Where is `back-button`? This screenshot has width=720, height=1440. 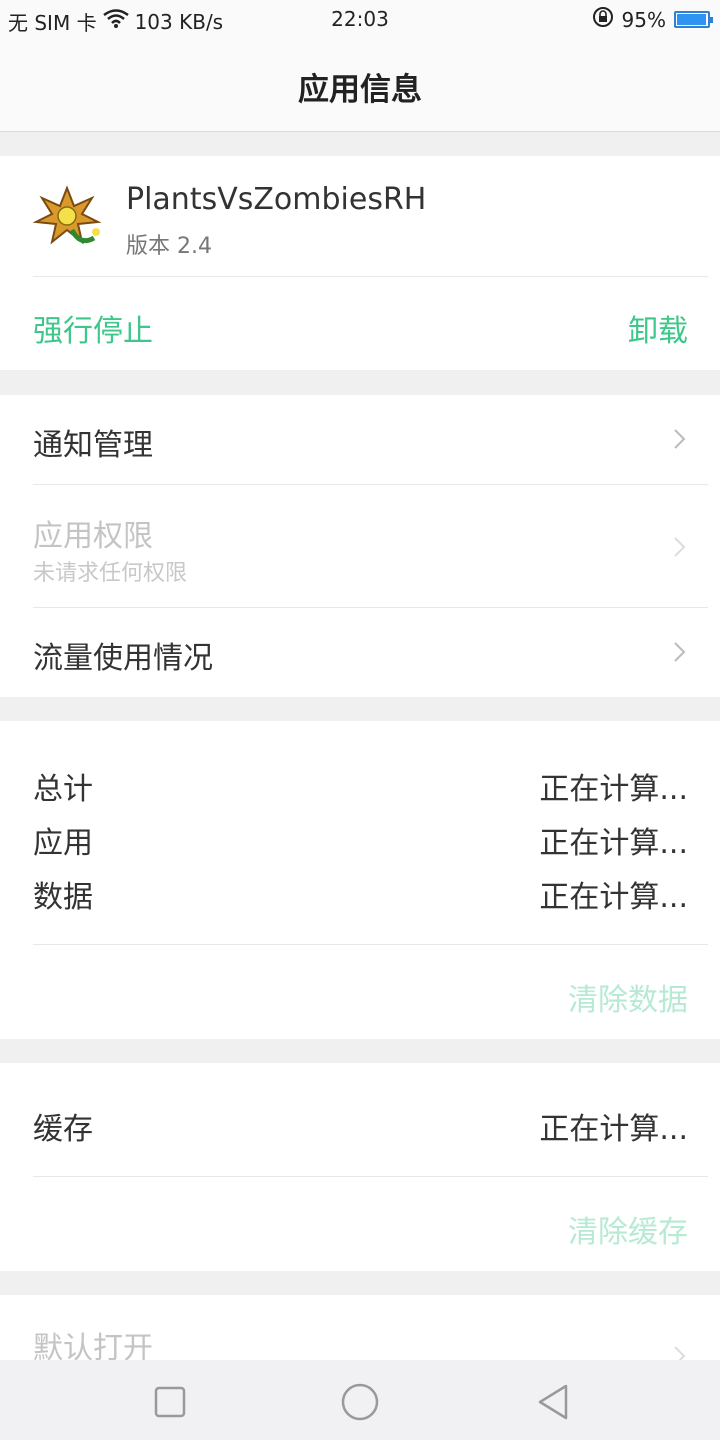
back-button is located at coordinates (554, 1402).